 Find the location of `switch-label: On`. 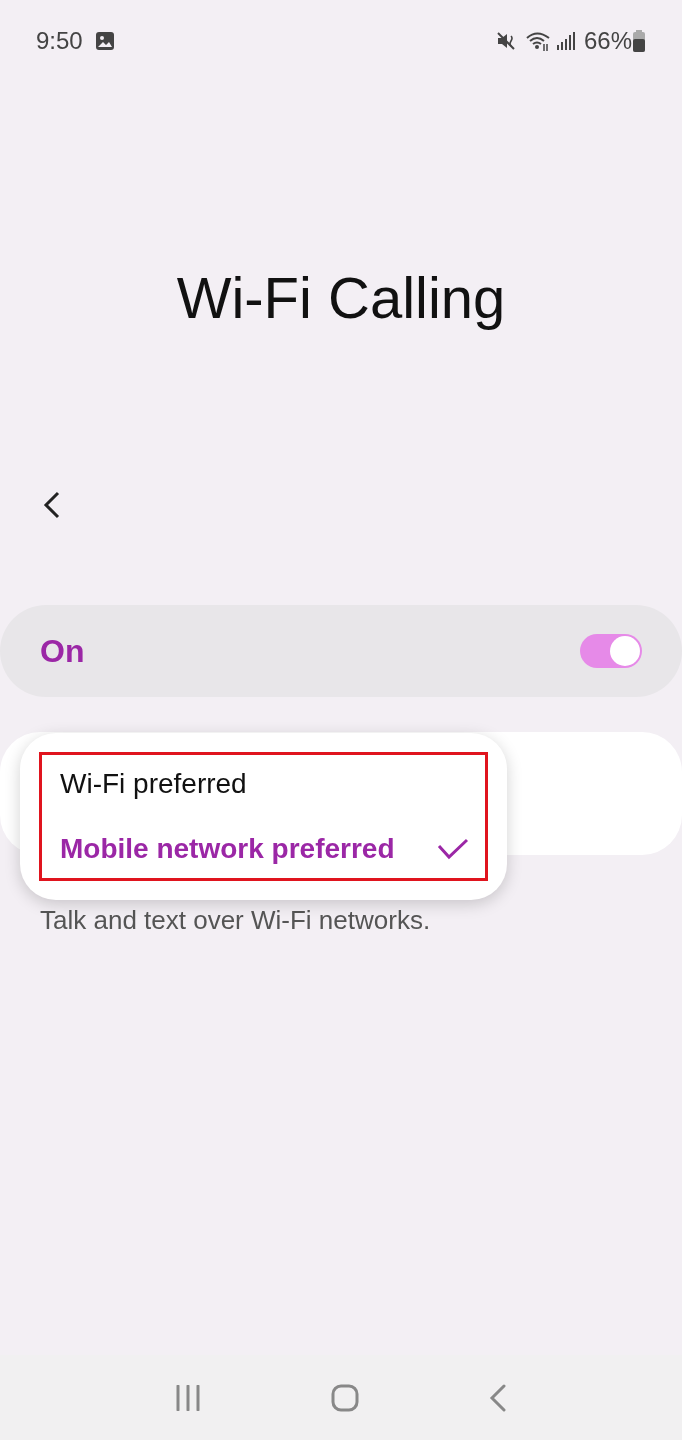

switch-label: On is located at coordinates (63, 651).